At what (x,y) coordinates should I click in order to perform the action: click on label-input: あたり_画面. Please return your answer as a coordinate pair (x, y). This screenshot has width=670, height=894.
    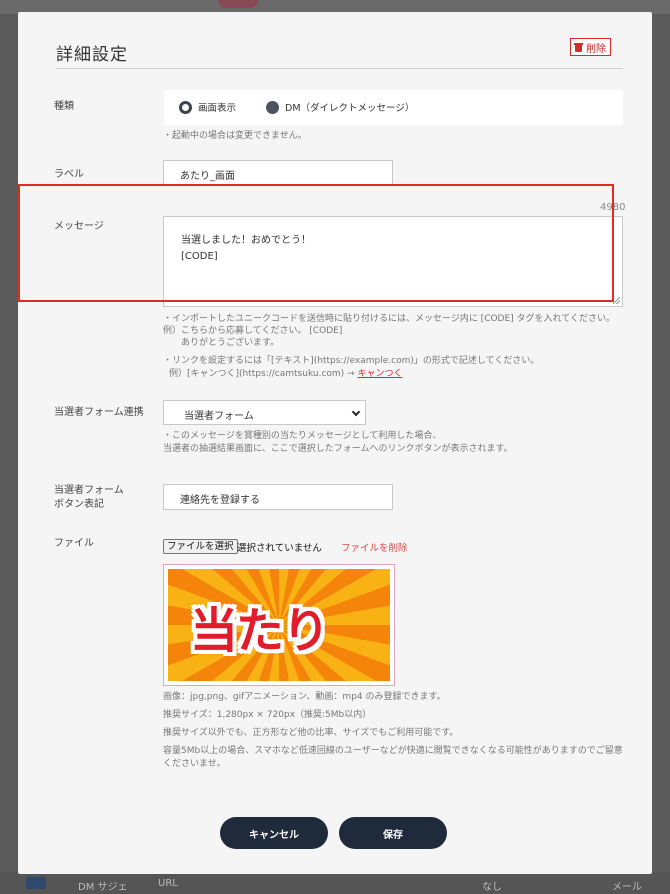
    Looking at the image, I should click on (278, 173).